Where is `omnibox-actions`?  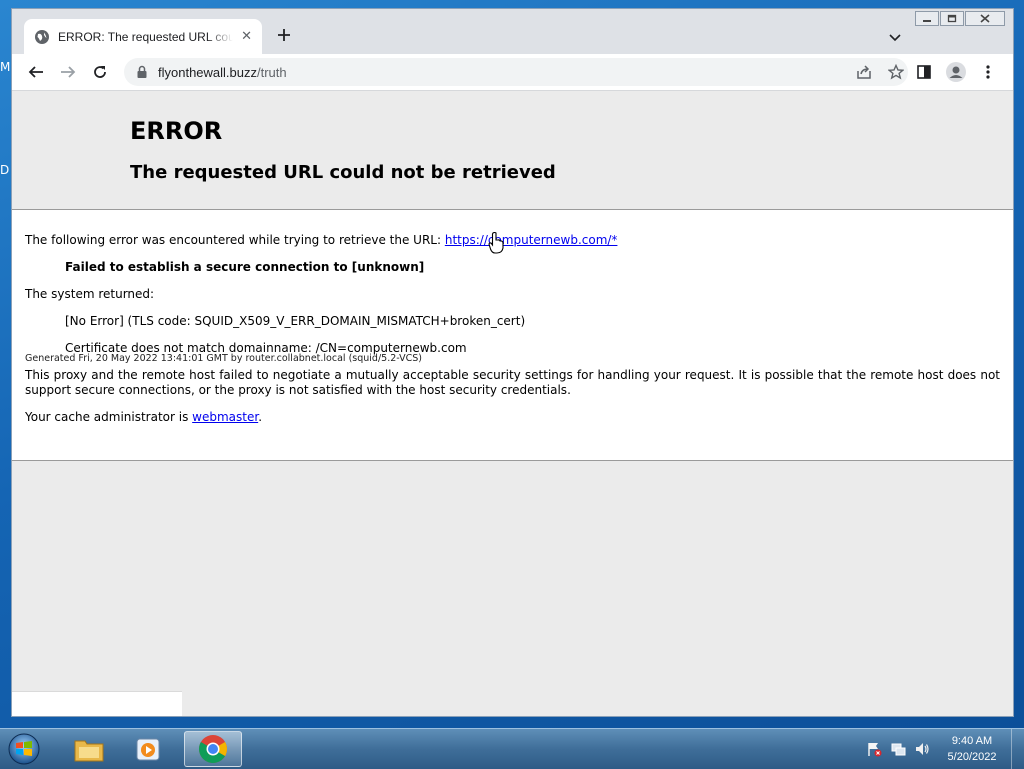 omnibox-actions is located at coordinates (880, 72).